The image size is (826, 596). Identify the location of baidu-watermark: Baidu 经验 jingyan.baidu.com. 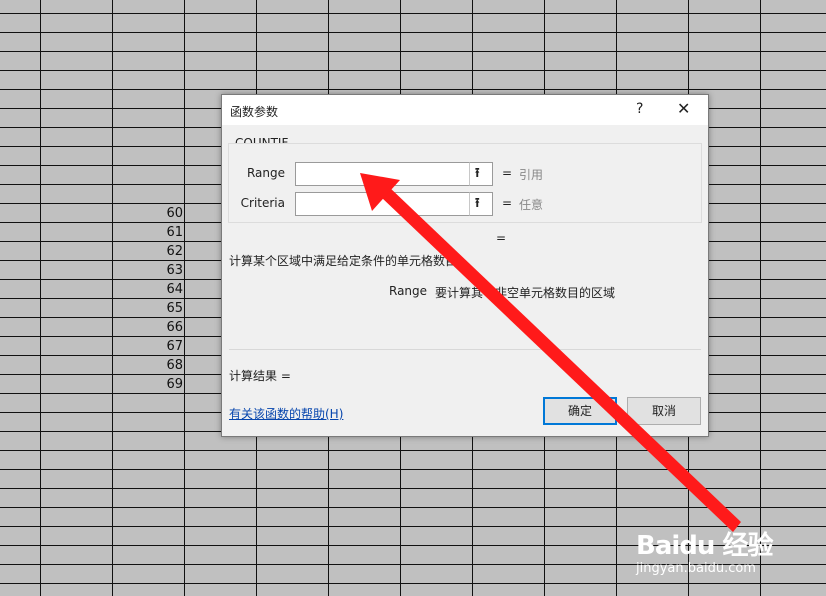
(711, 556).